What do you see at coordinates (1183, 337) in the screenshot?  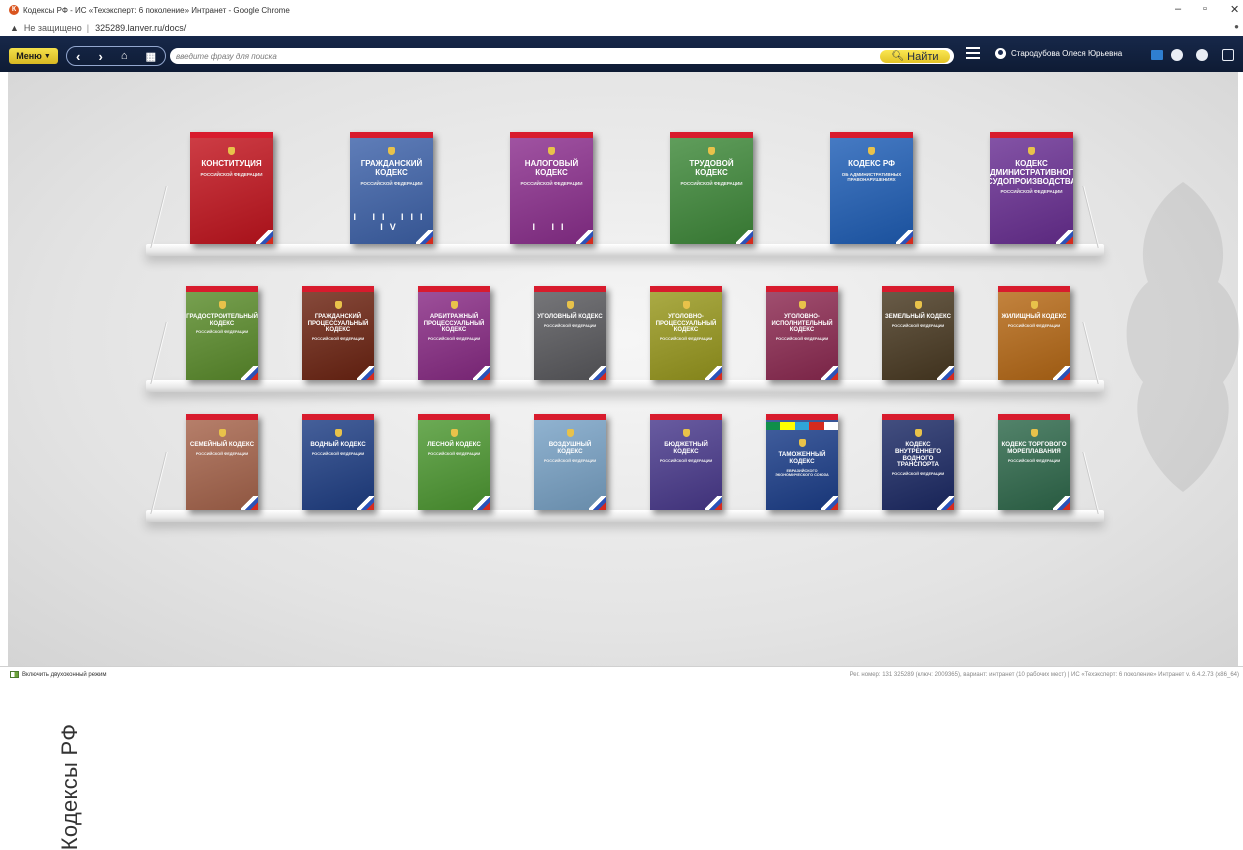 I see `eagle-watermark-icon` at bounding box center [1183, 337].